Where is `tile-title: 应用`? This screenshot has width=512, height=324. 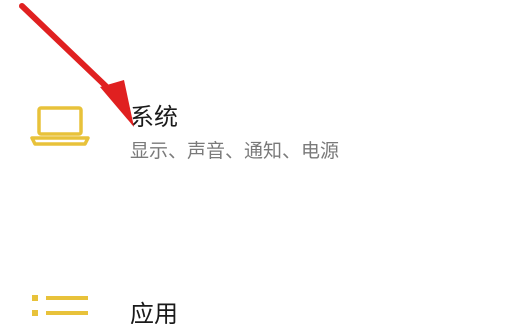
tile-title: 应用 is located at coordinates (154, 312).